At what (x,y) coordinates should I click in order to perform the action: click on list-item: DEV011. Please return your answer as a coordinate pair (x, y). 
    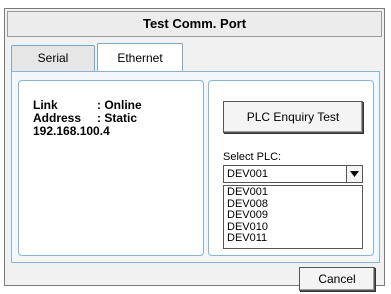
    Looking at the image, I should click on (294, 238).